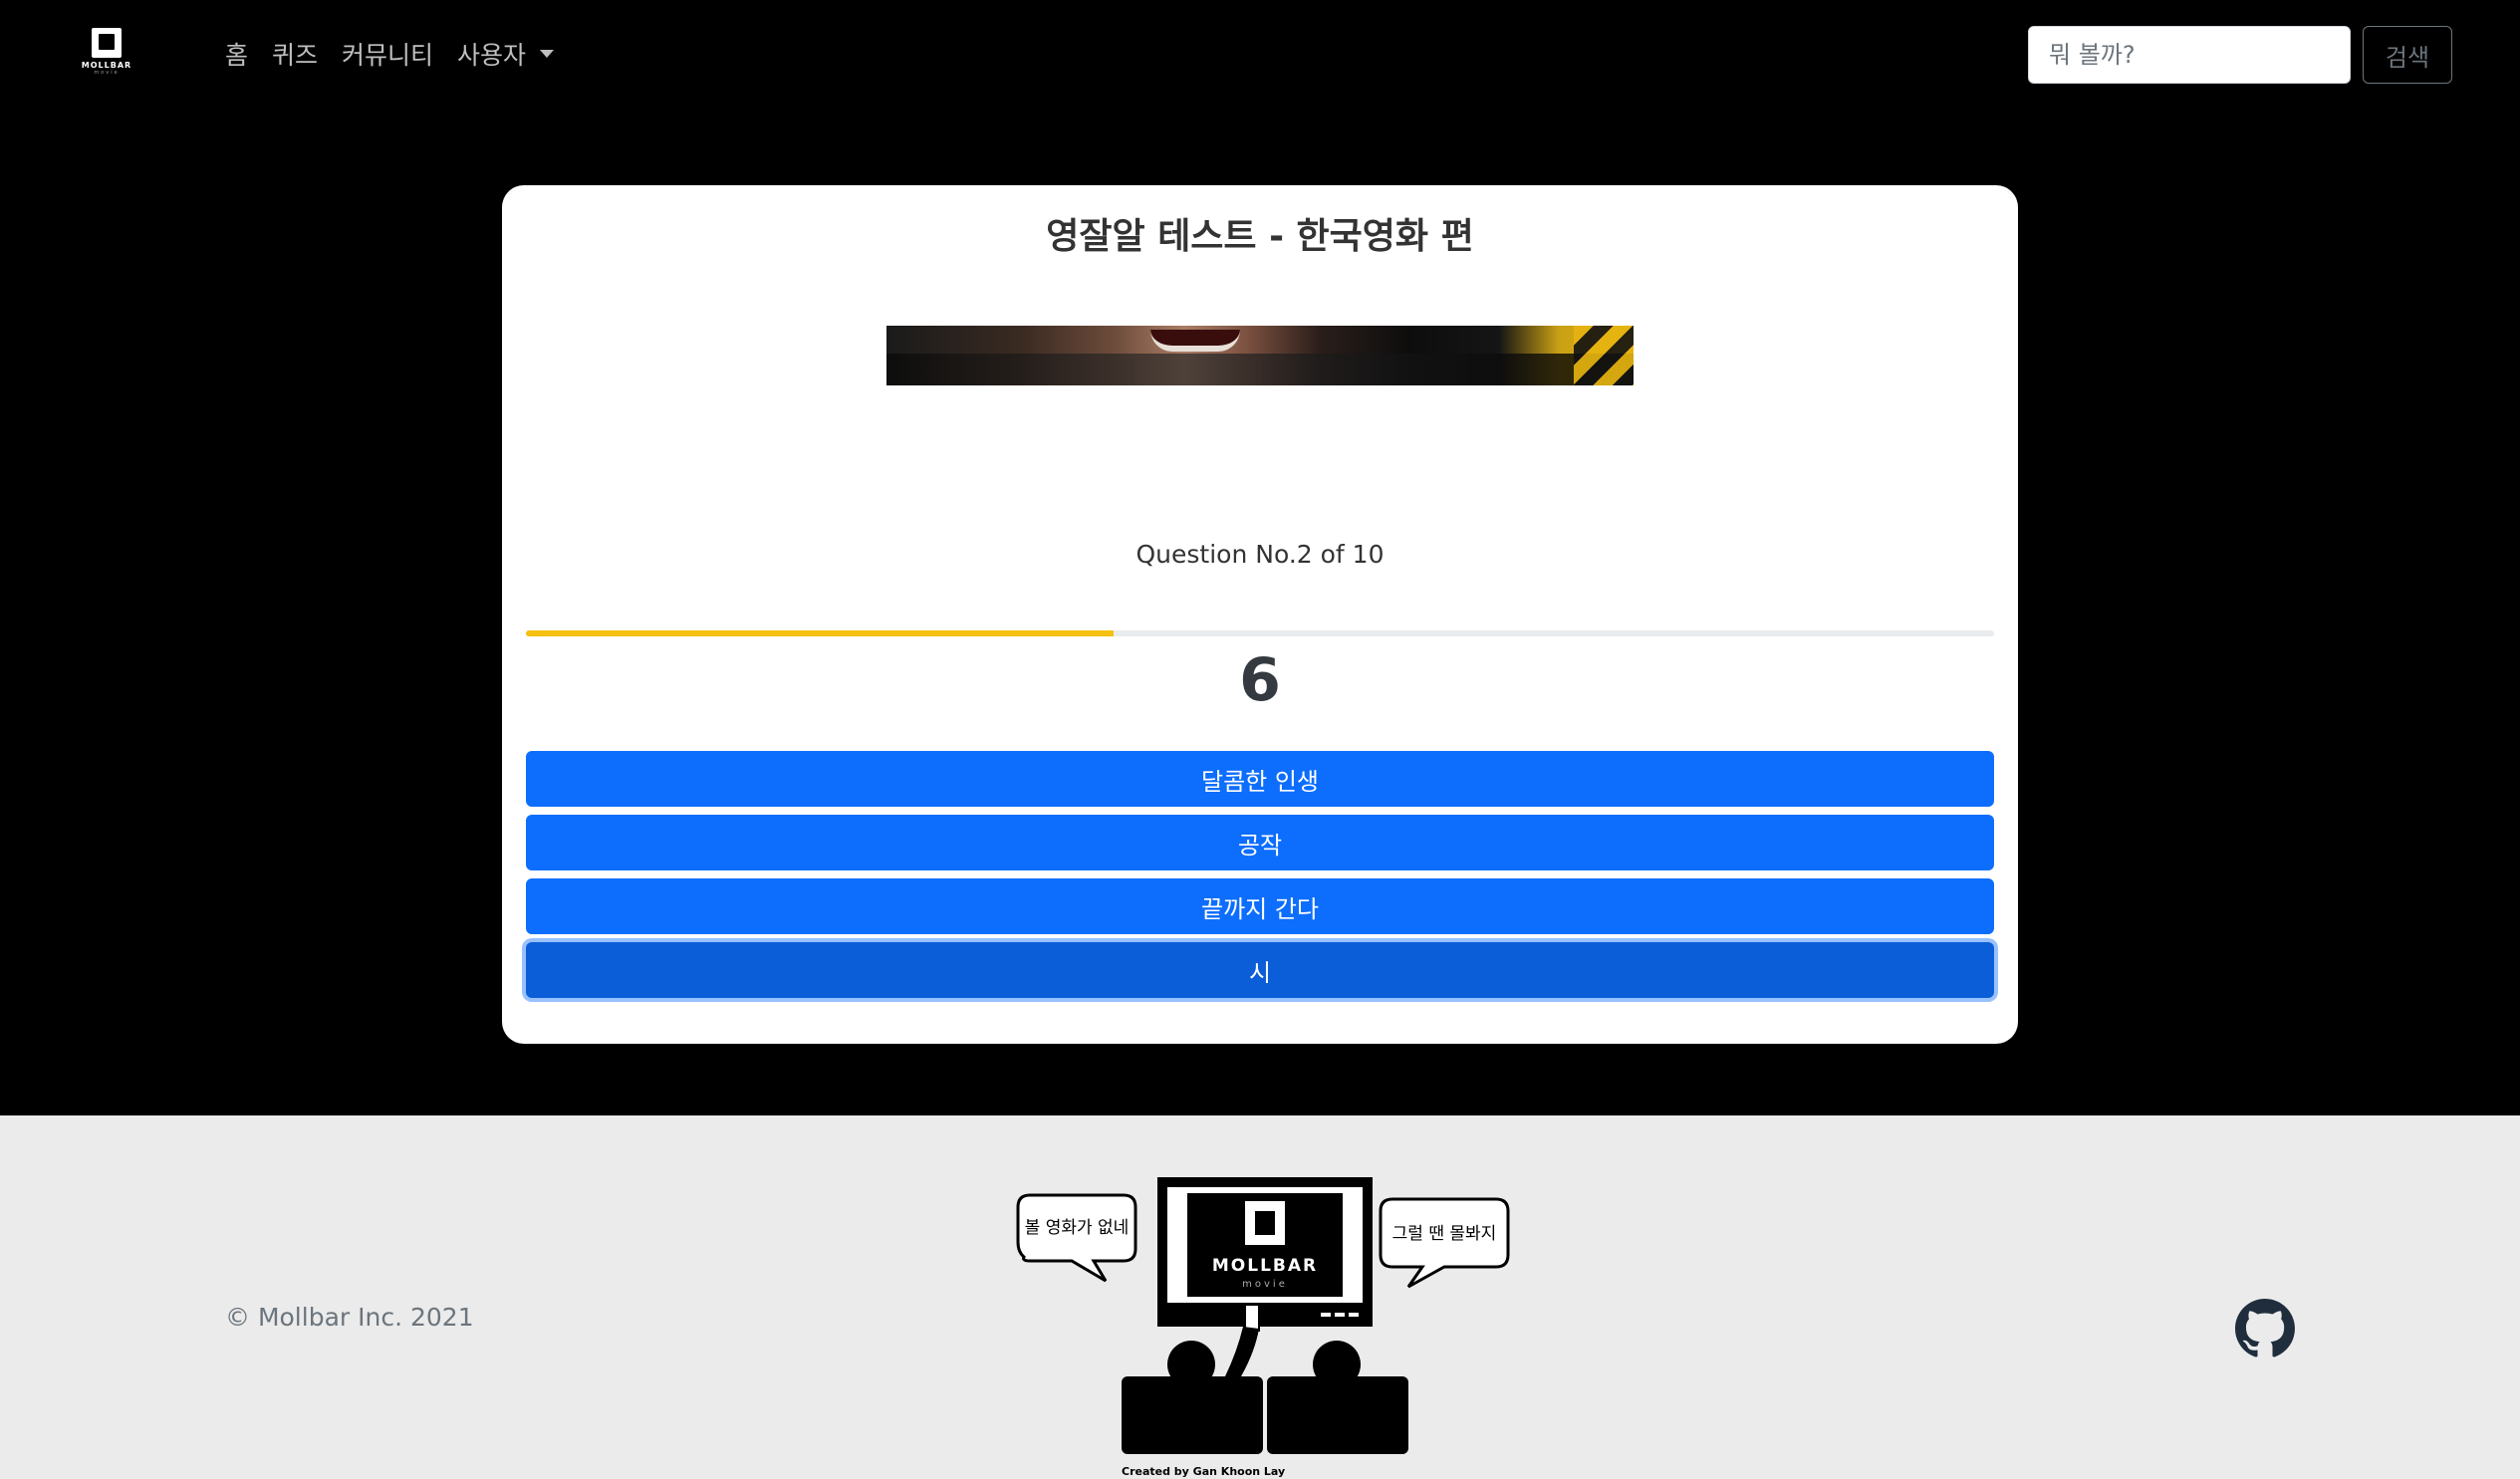 Image resolution: width=2520 pixels, height=1479 pixels. Describe the element at coordinates (1077, 1228) in the screenshot. I see `left-bubble-text: 볼 영화가 없네` at that location.